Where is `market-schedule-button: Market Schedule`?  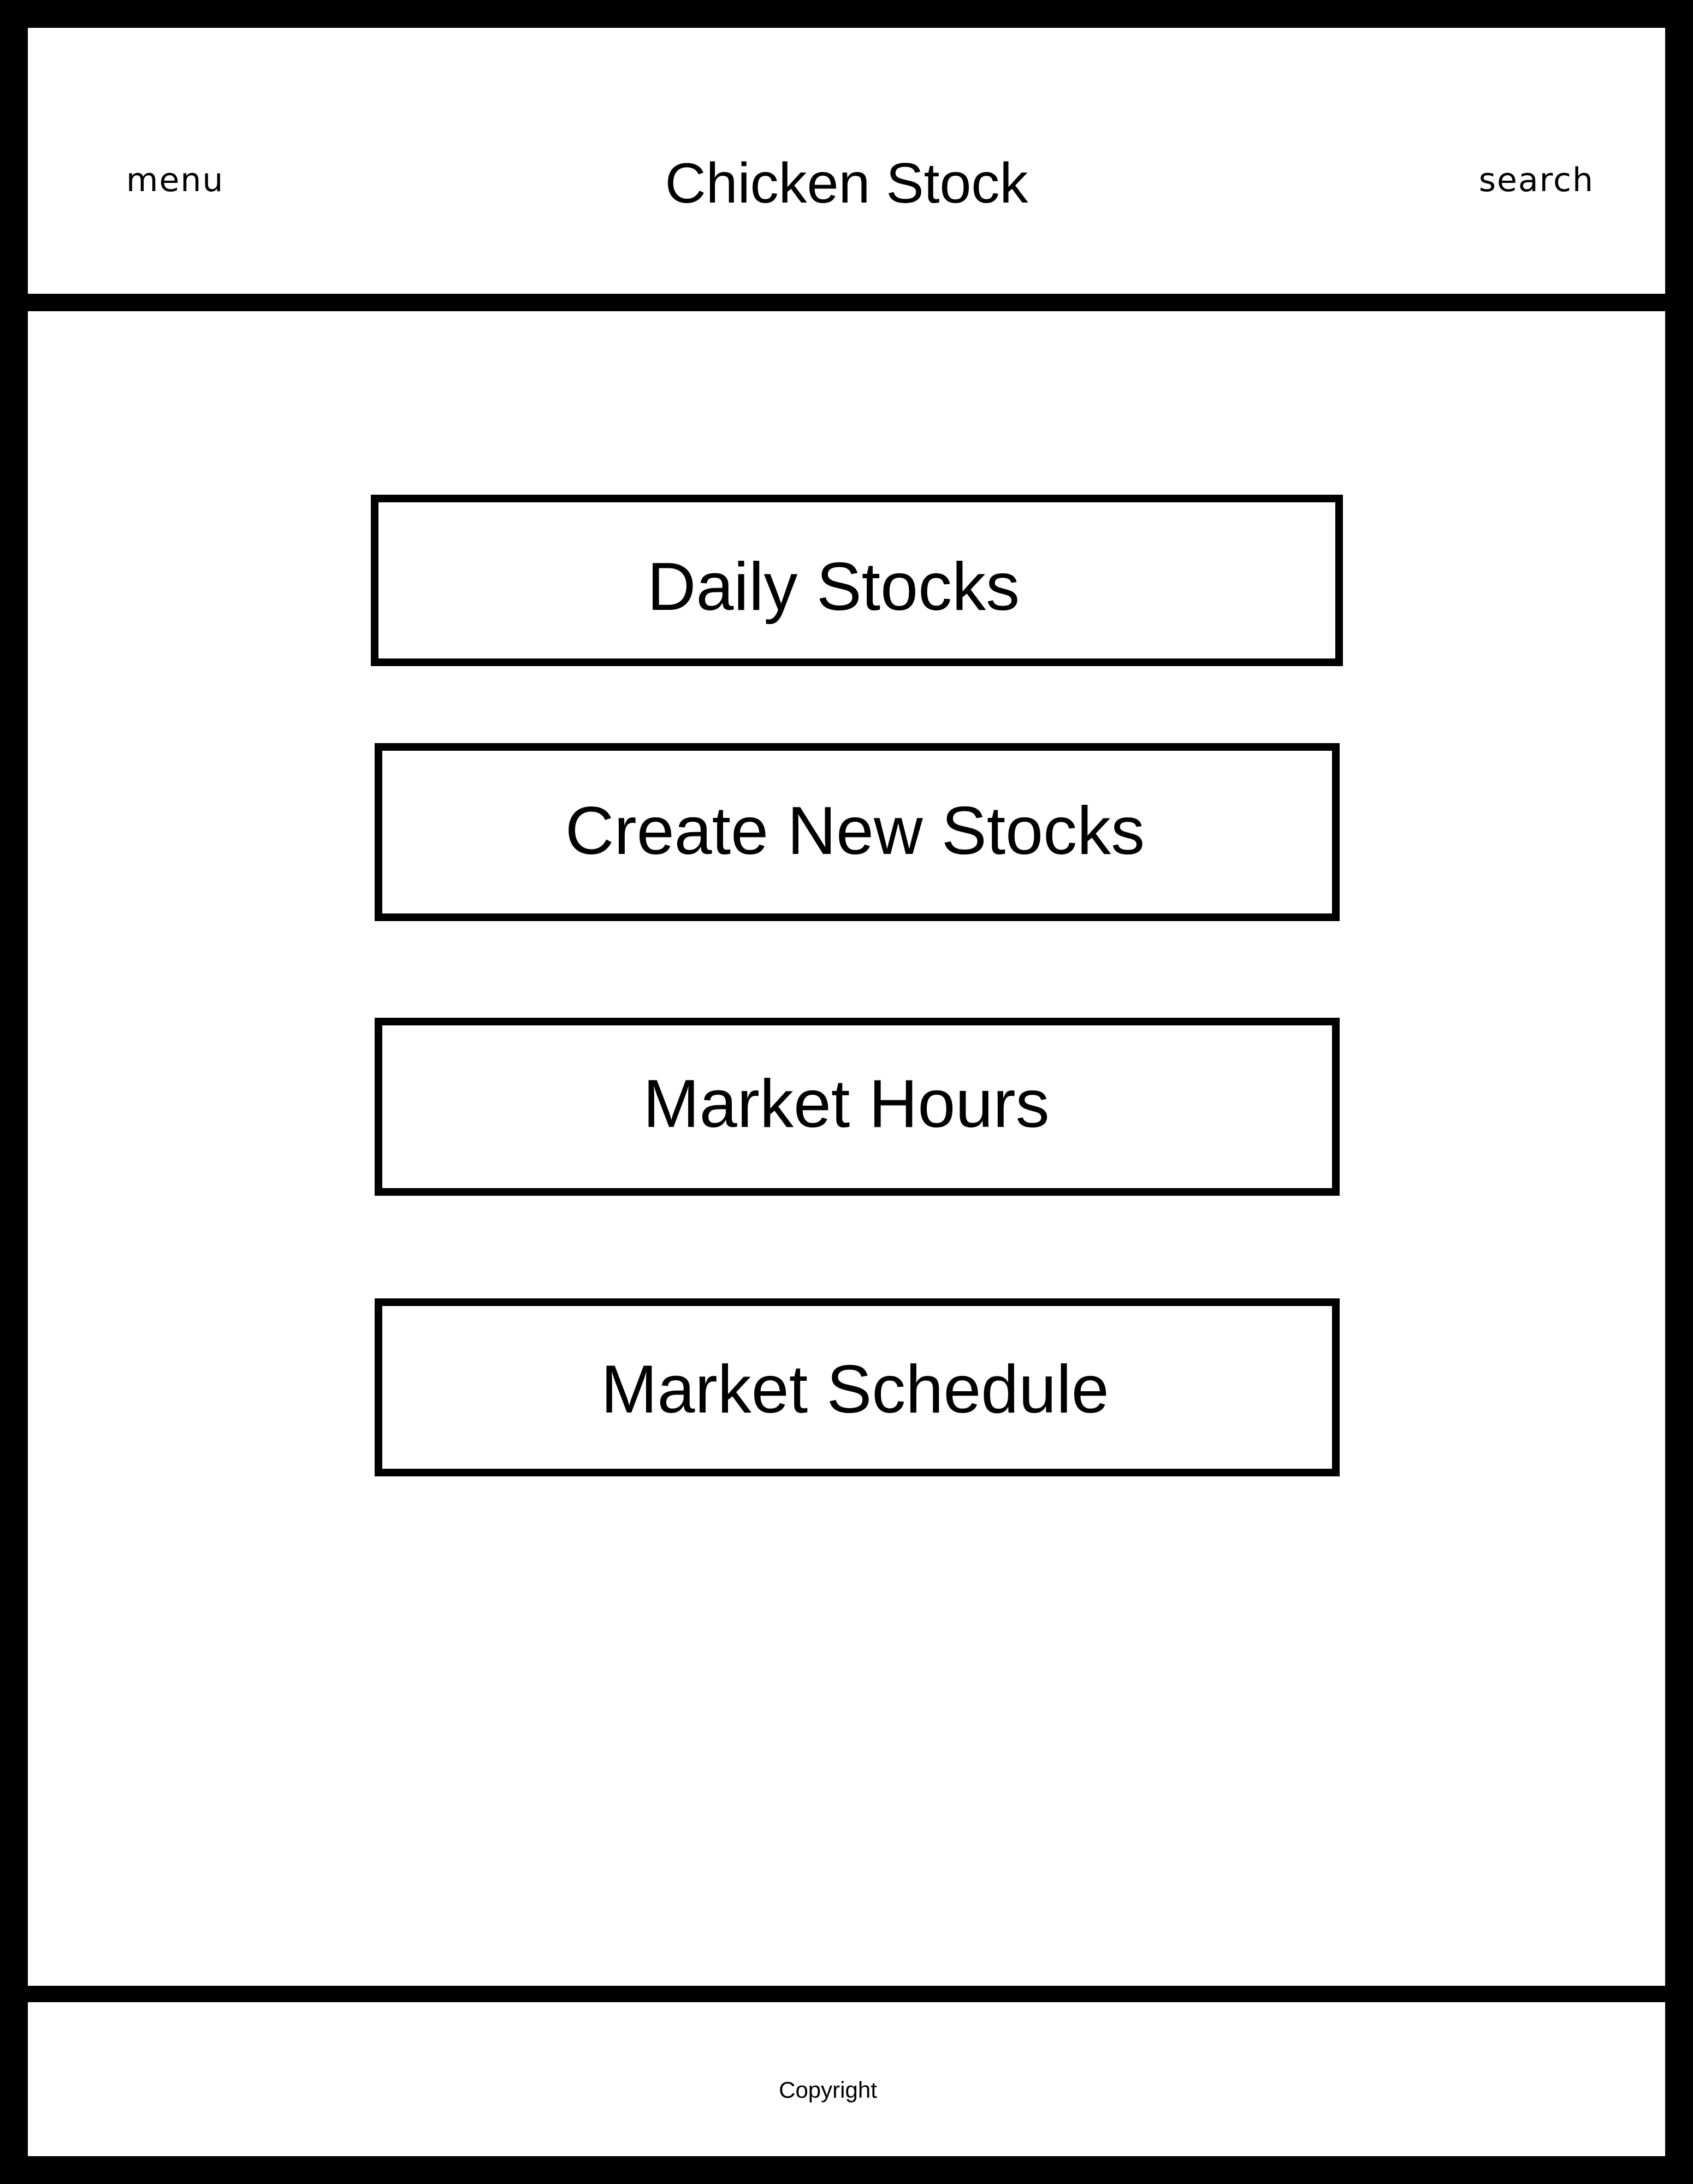 market-schedule-button: Market Schedule is located at coordinates (858, 1387).